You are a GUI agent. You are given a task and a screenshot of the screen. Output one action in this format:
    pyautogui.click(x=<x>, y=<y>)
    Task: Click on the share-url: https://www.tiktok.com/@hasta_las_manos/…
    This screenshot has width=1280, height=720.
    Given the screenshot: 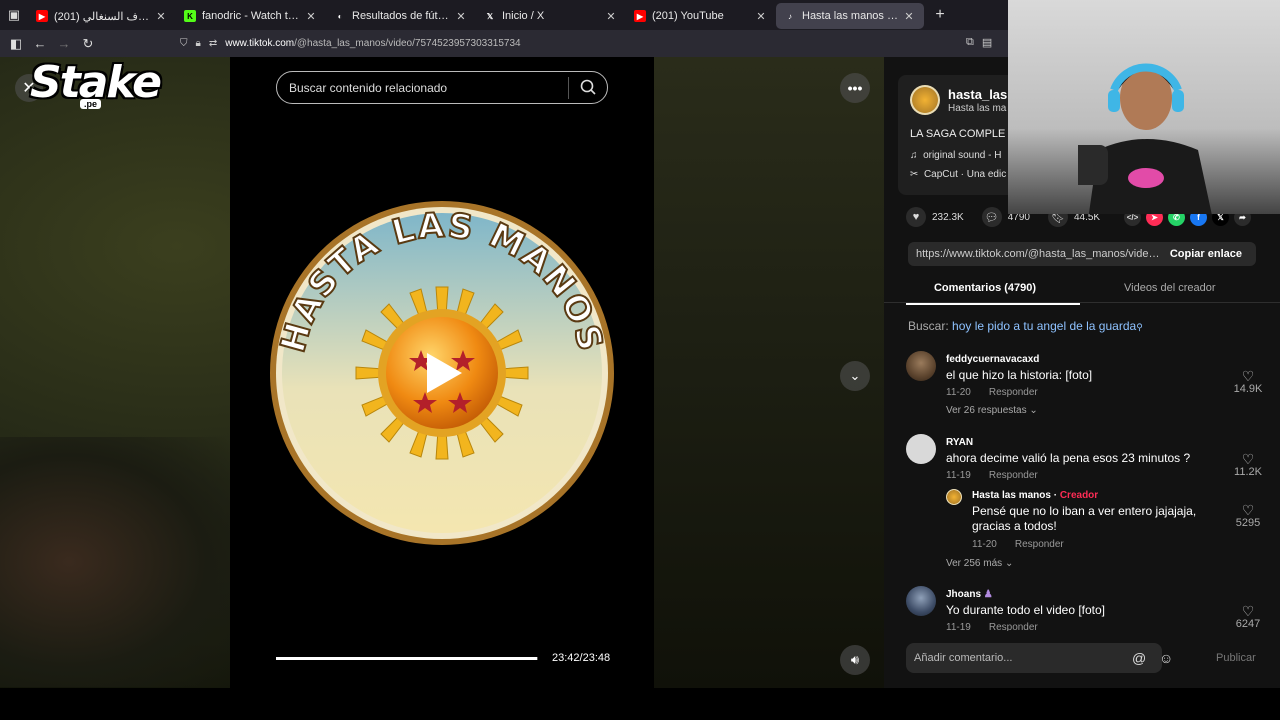 What is the action you would take?
    pyautogui.click(x=1035, y=254)
    